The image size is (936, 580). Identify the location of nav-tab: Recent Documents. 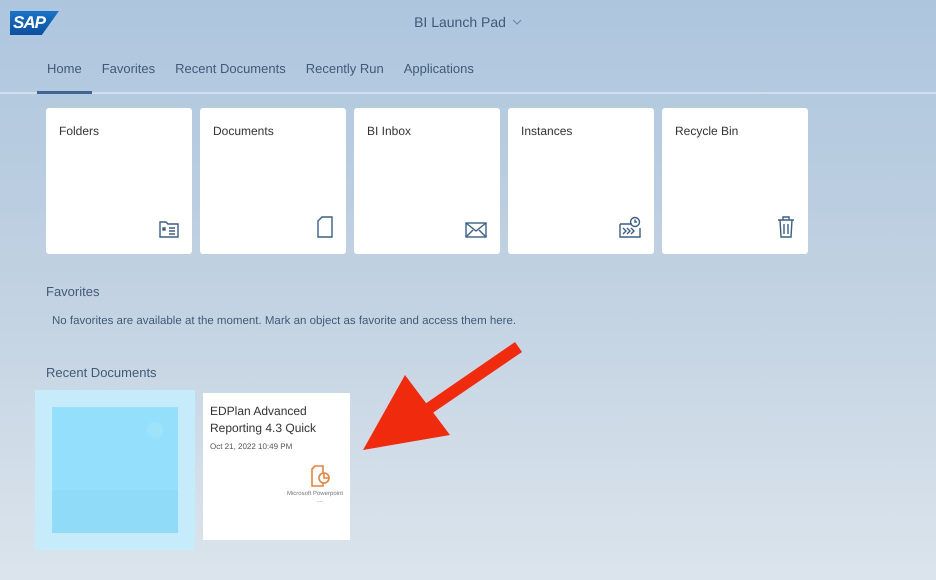
(230, 70).